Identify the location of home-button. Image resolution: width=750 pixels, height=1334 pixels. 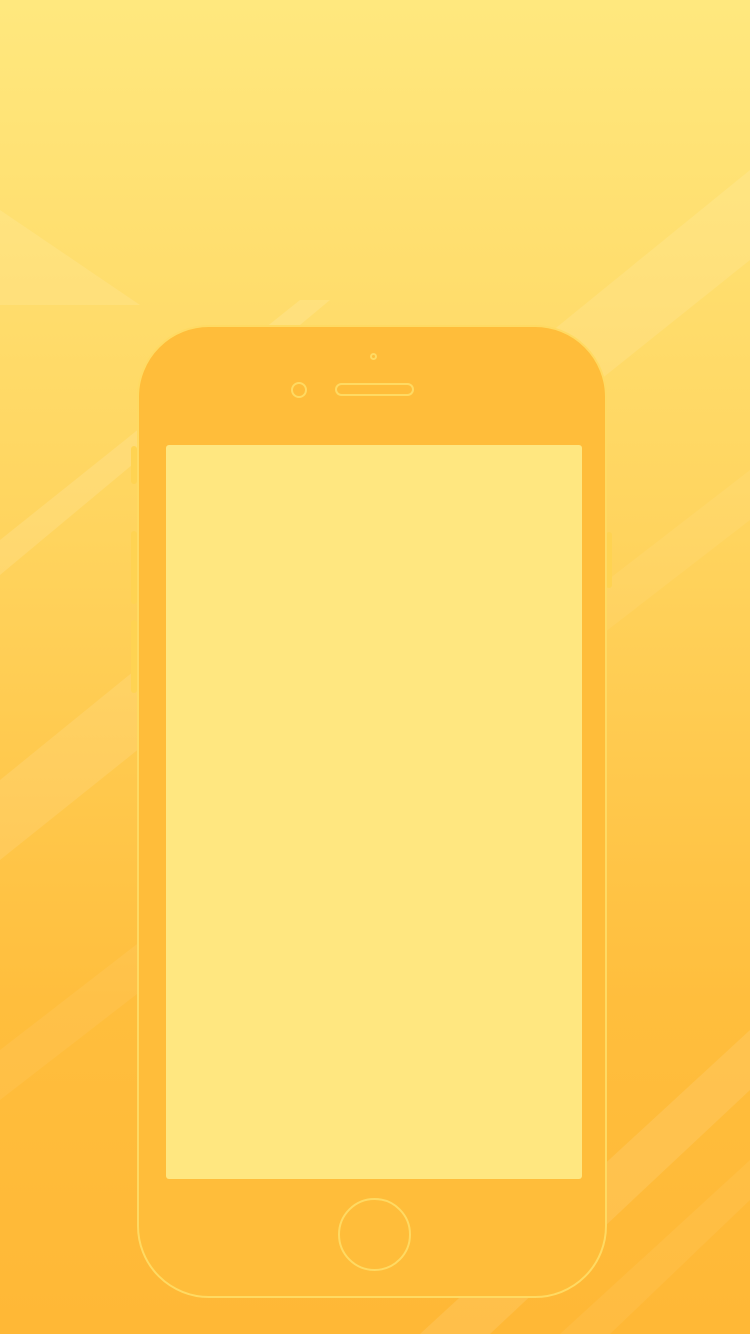
(374, 1234).